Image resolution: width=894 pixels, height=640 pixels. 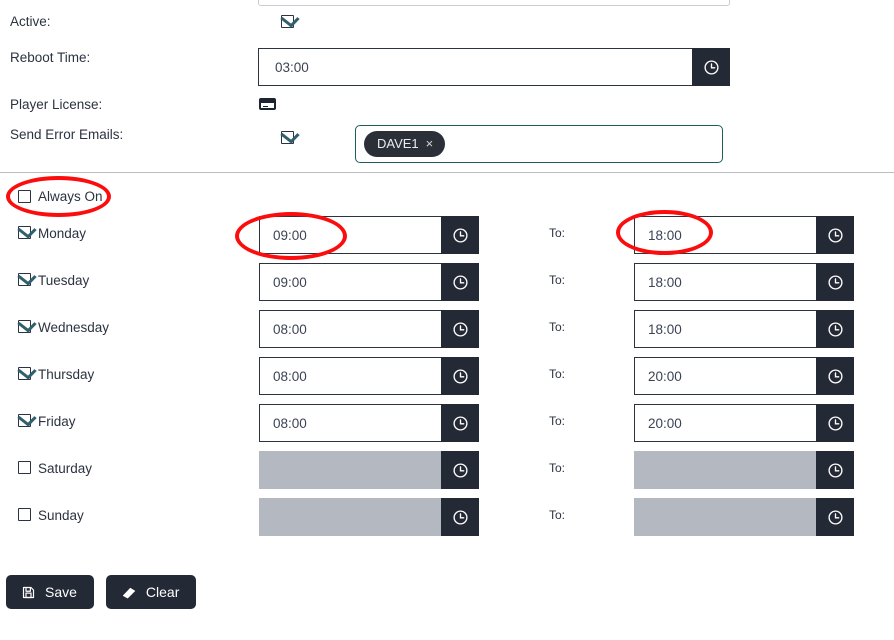 I want to click on clear-button: Clear, so click(x=151, y=592).